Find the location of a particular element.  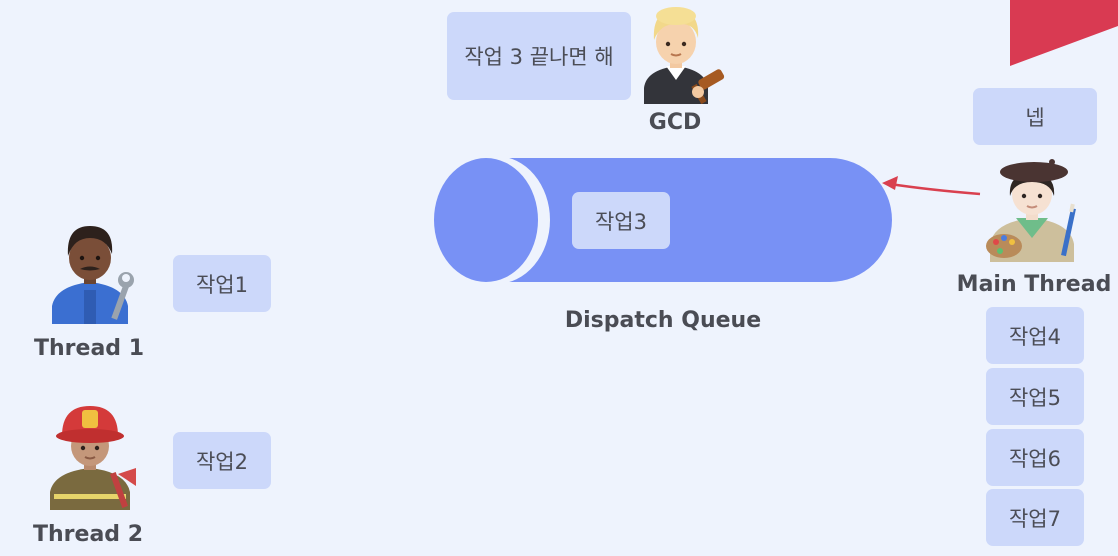

main-thread-label: Main Thread is located at coordinates (1034, 284).